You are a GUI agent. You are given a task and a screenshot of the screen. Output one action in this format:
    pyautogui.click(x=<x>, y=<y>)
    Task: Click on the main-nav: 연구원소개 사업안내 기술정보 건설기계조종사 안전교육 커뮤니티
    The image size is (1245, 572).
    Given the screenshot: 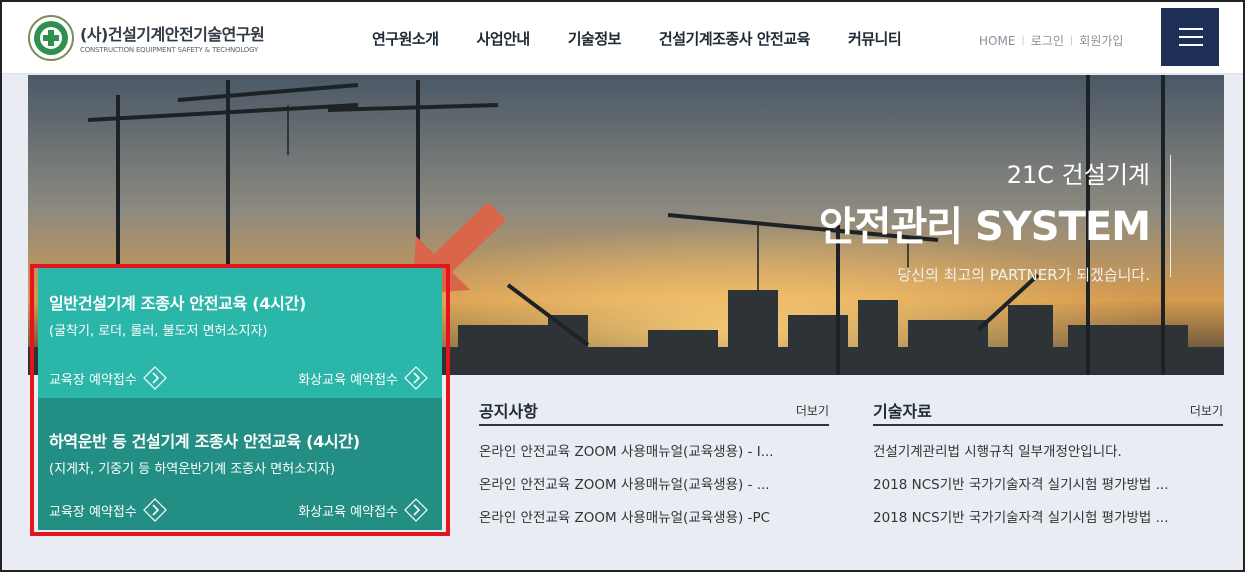 What is the action you would take?
    pyautogui.click(x=655, y=40)
    